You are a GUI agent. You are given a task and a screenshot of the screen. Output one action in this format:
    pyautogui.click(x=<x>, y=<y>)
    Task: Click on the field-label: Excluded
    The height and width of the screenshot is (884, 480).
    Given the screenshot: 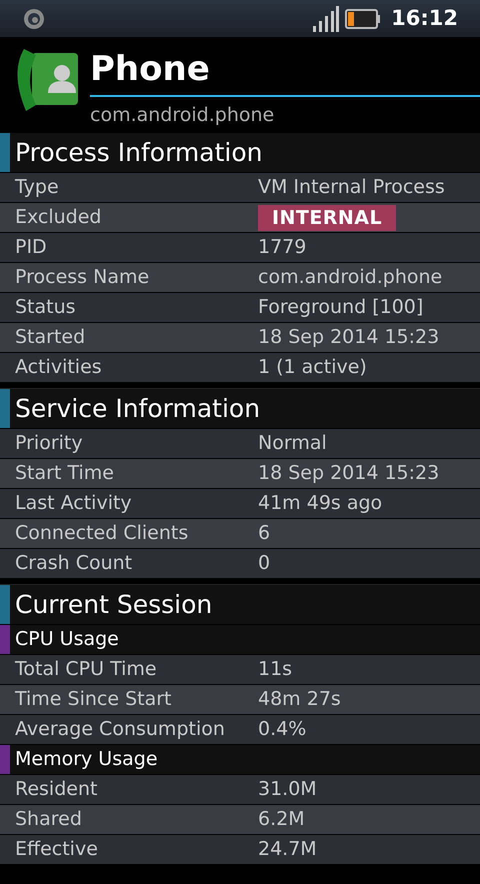 What is the action you would take?
    pyautogui.click(x=58, y=217)
    